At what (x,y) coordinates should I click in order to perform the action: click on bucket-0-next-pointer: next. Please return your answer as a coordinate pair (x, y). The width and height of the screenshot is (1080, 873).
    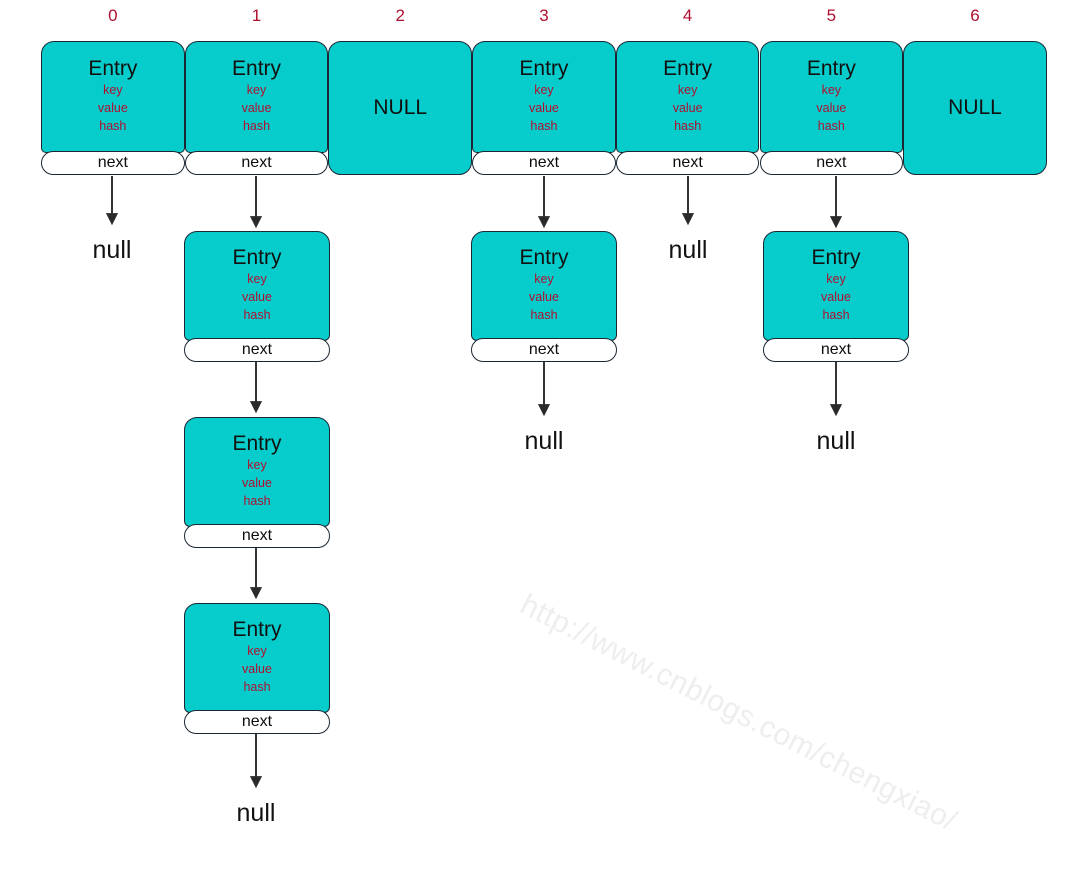
    Looking at the image, I should click on (113, 163).